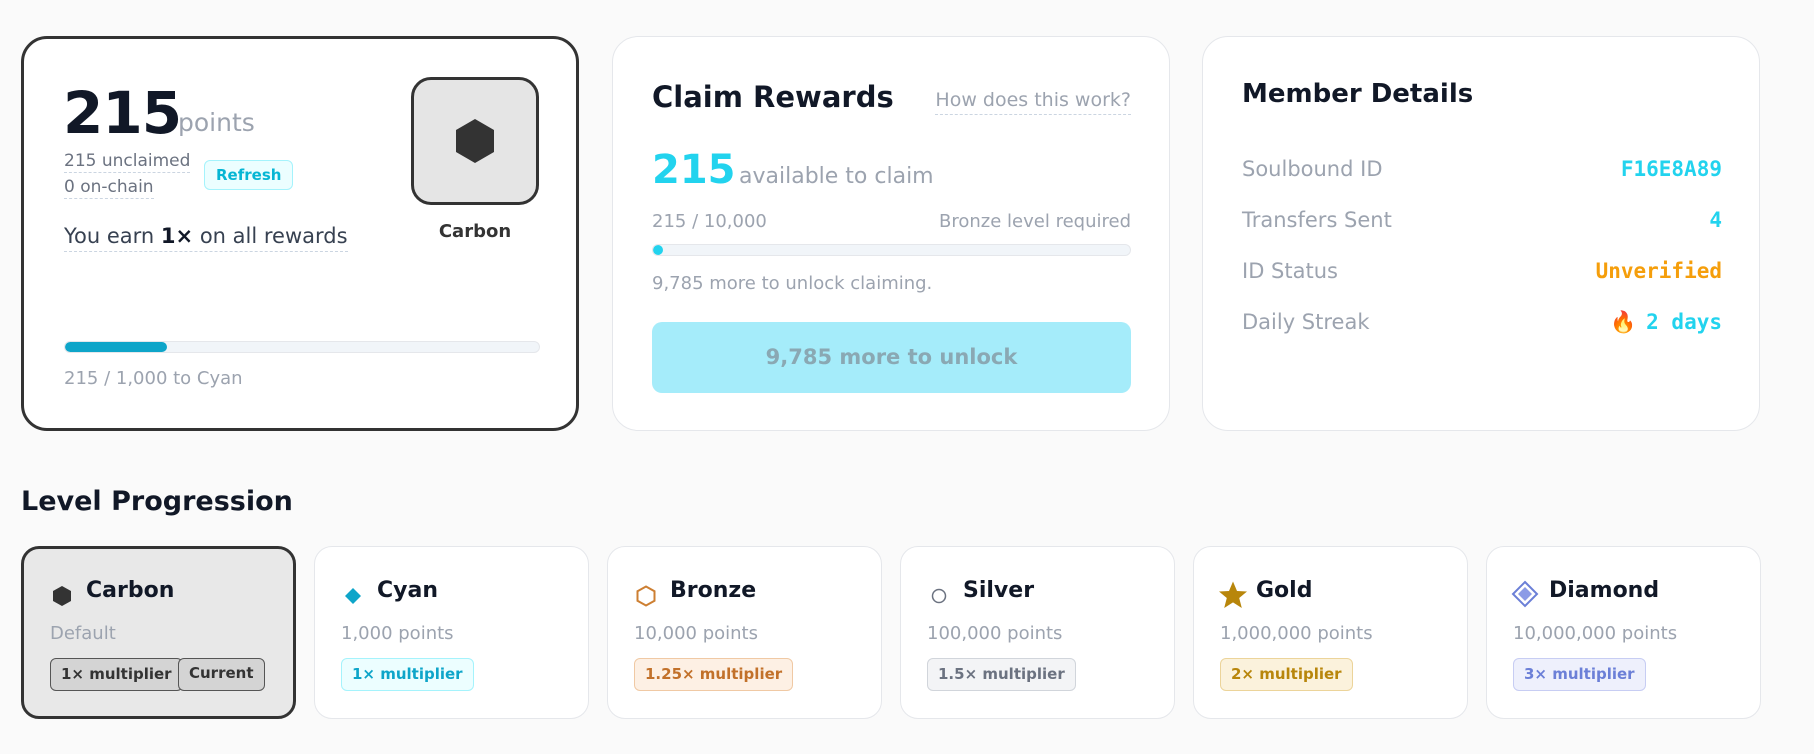 This screenshot has height=754, width=1814. Describe the element at coordinates (1317, 220) in the screenshot. I see `detail-label: Transfers Sent` at that location.